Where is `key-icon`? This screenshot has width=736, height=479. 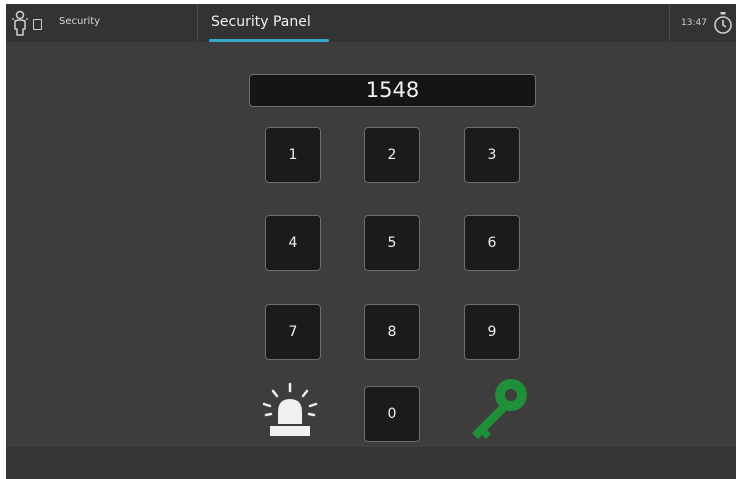 key-icon is located at coordinates (498, 409).